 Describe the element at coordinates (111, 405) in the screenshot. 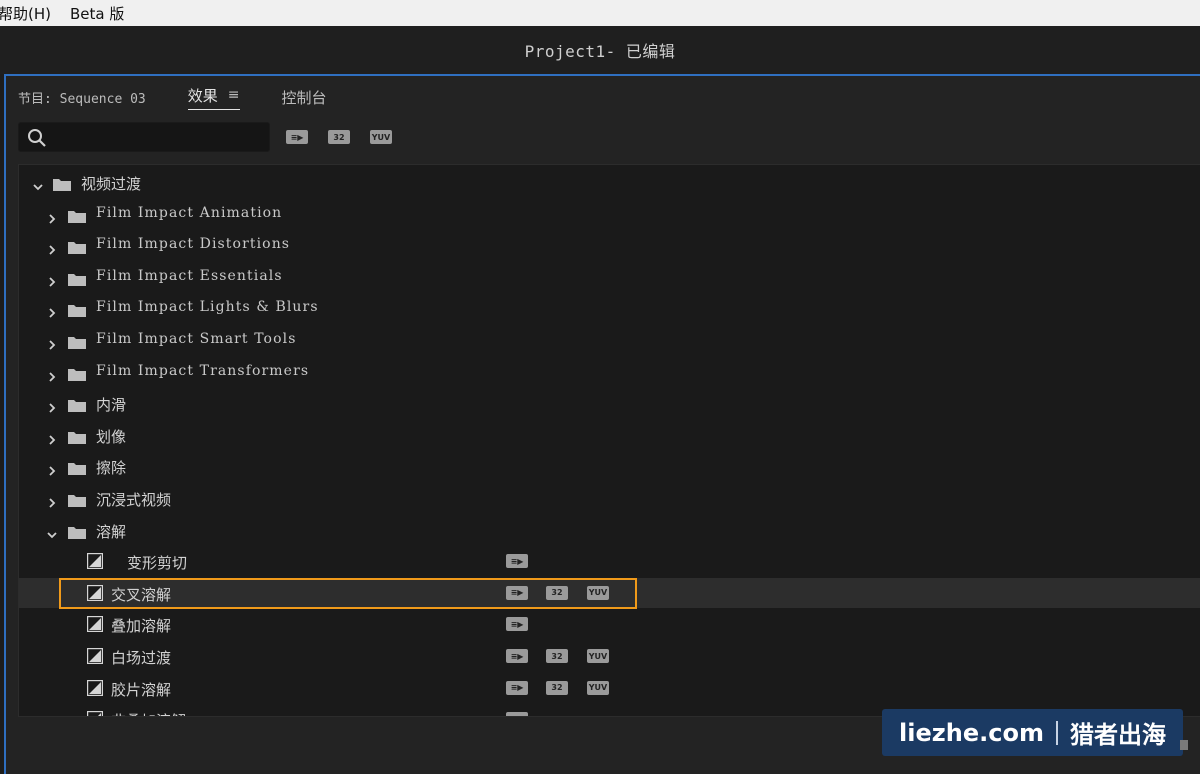

I see `tree-folder-label: 内滑` at that location.